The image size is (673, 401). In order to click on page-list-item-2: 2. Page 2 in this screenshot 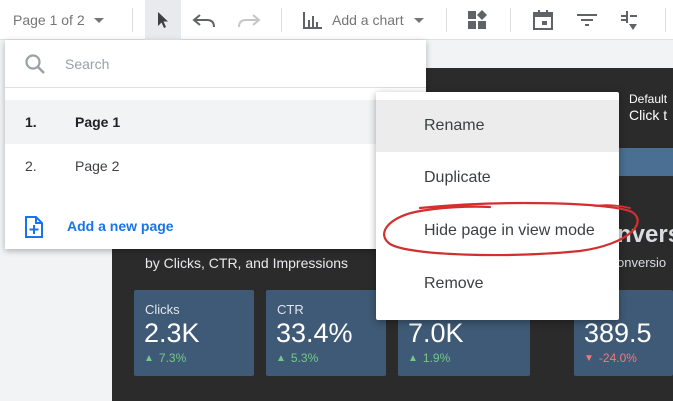, I will do `click(215, 166)`.